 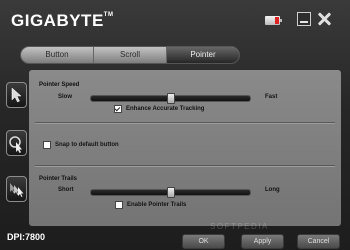 What do you see at coordinates (304, 19) in the screenshot?
I see `minimize-button` at bounding box center [304, 19].